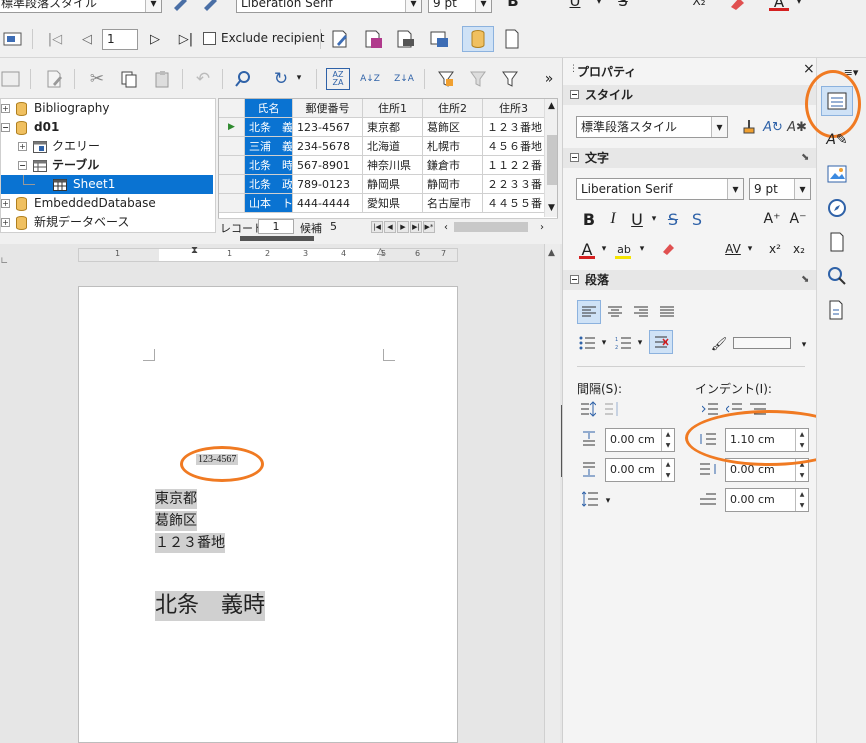 Image resolution: width=866 pixels, height=743 pixels. I want to click on bullet-list-icon, so click(587, 343).